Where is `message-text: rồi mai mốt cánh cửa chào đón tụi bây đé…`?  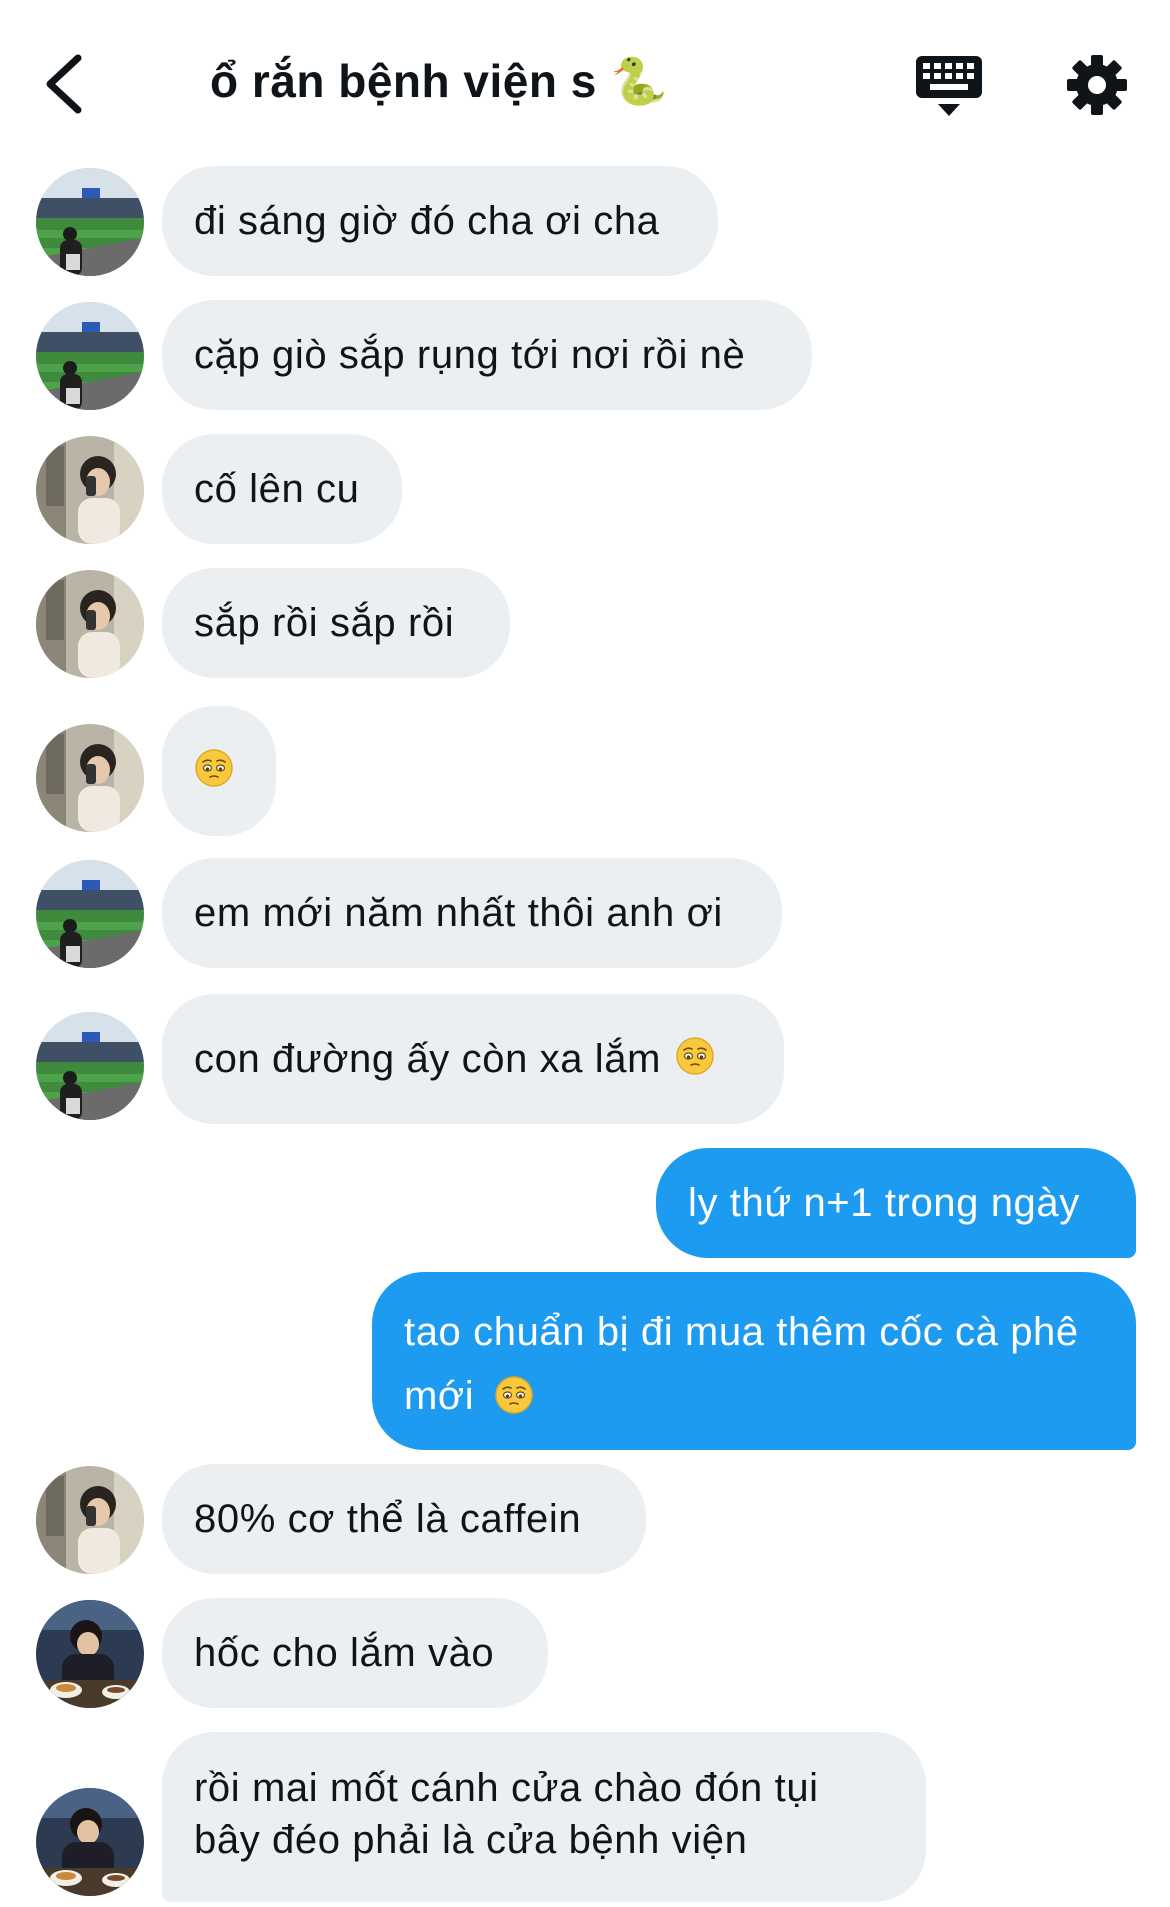 message-text: rồi mai mốt cánh cửa chào đón tụi bây đé… is located at coordinates (506, 1814).